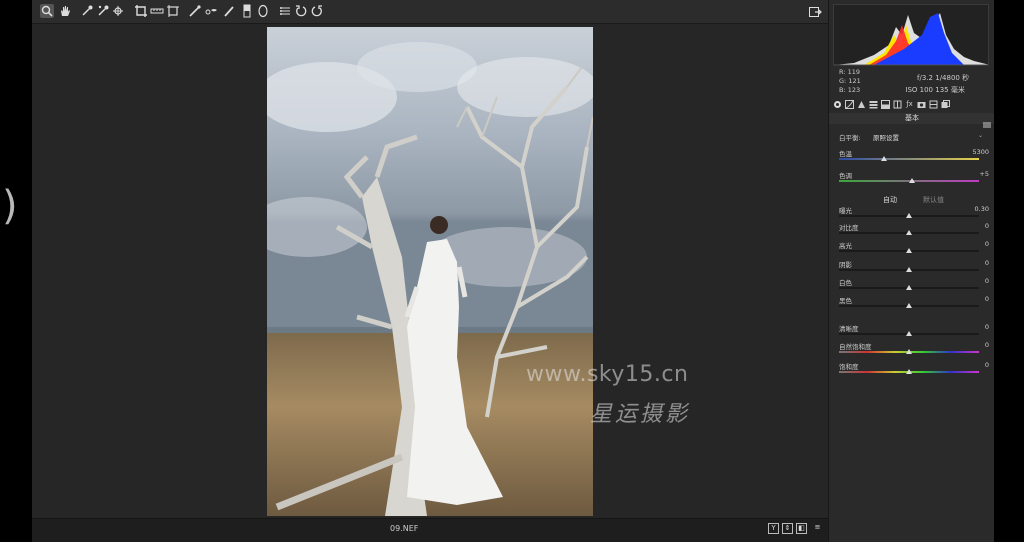 This screenshot has width=1024, height=542. I want to click on rotate-ccw-icon, so click(301, 11).